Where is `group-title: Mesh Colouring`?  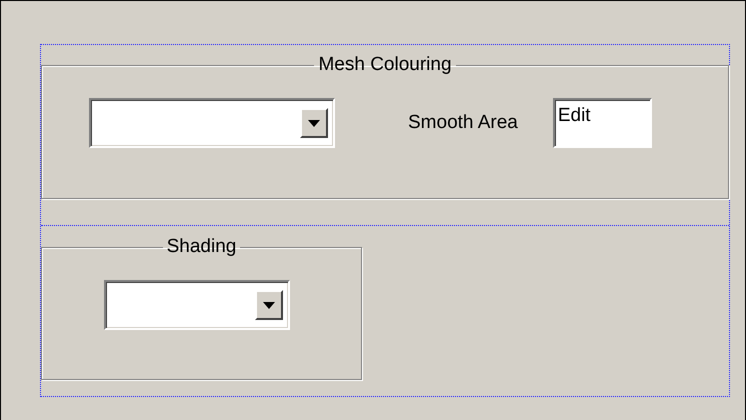 group-title: Mesh Colouring is located at coordinates (385, 65).